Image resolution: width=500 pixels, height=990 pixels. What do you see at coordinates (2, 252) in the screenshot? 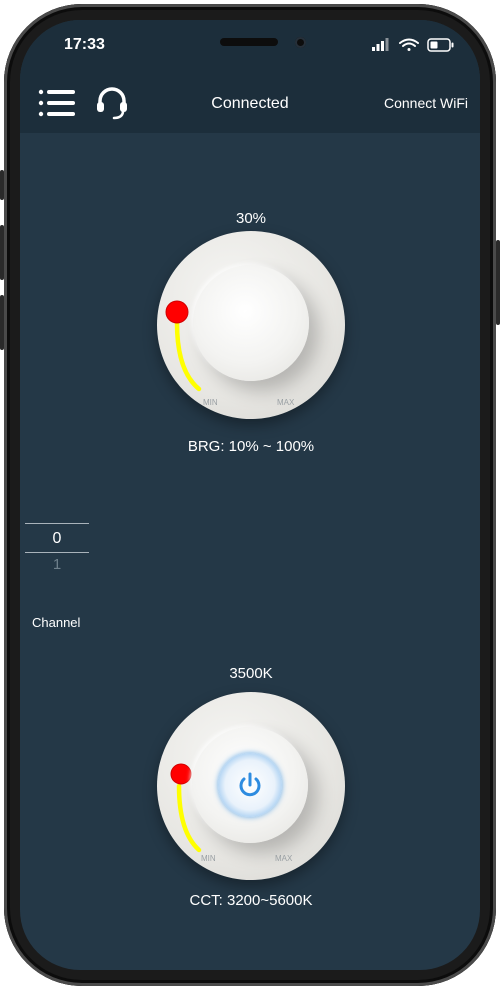
I see `phone-volume-up-button` at bounding box center [2, 252].